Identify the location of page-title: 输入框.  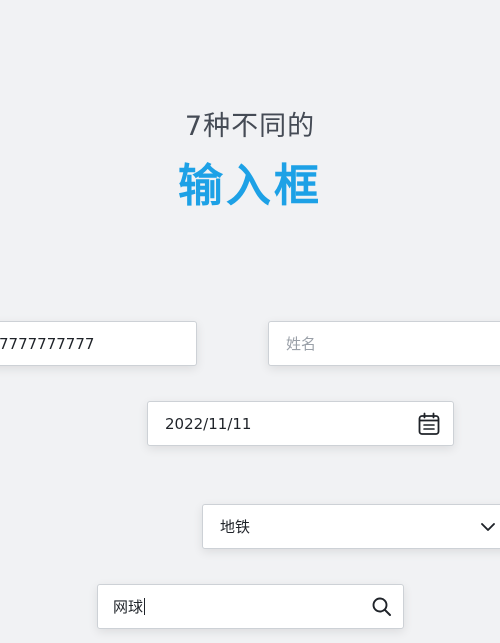
(249, 185).